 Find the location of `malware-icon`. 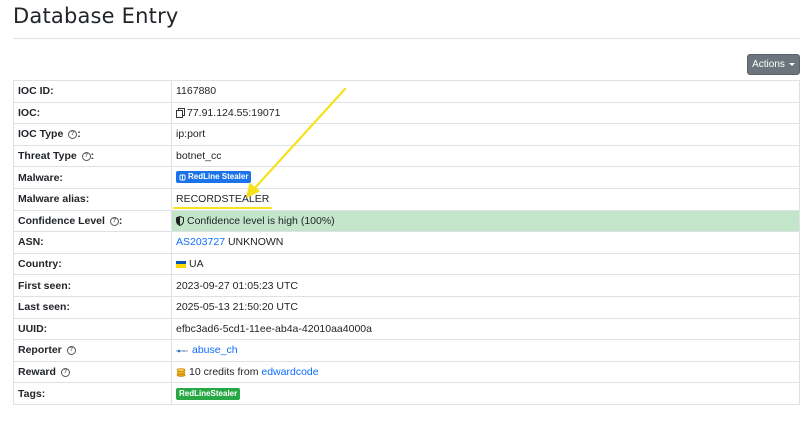

malware-icon is located at coordinates (182, 177).